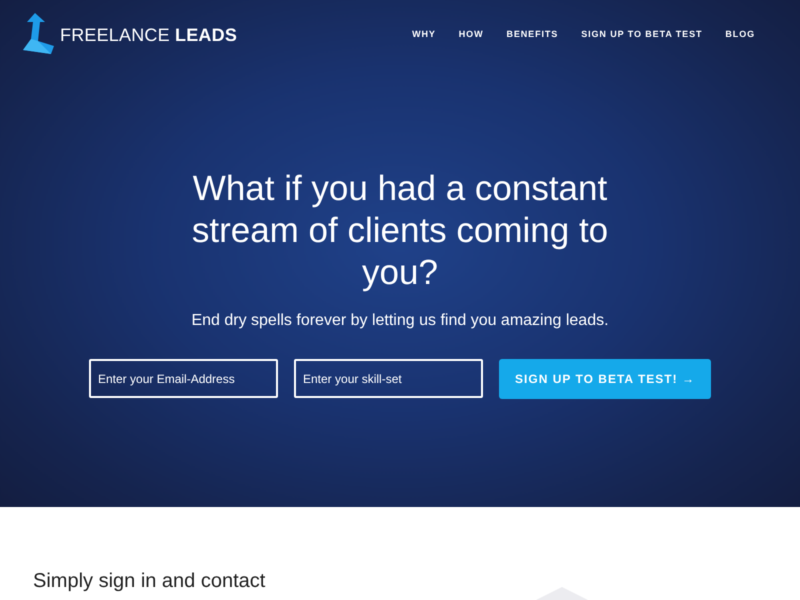 The width and height of the screenshot is (800, 600). What do you see at coordinates (38, 33) in the screenshot?
I see `arrow-logo-icon` at bounding box center [38, 33].